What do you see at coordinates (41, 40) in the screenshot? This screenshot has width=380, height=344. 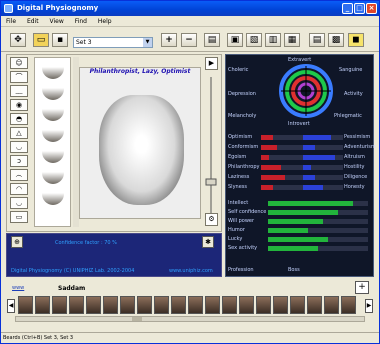 I see `open-button: ▭` at bounding box center [41, 40].